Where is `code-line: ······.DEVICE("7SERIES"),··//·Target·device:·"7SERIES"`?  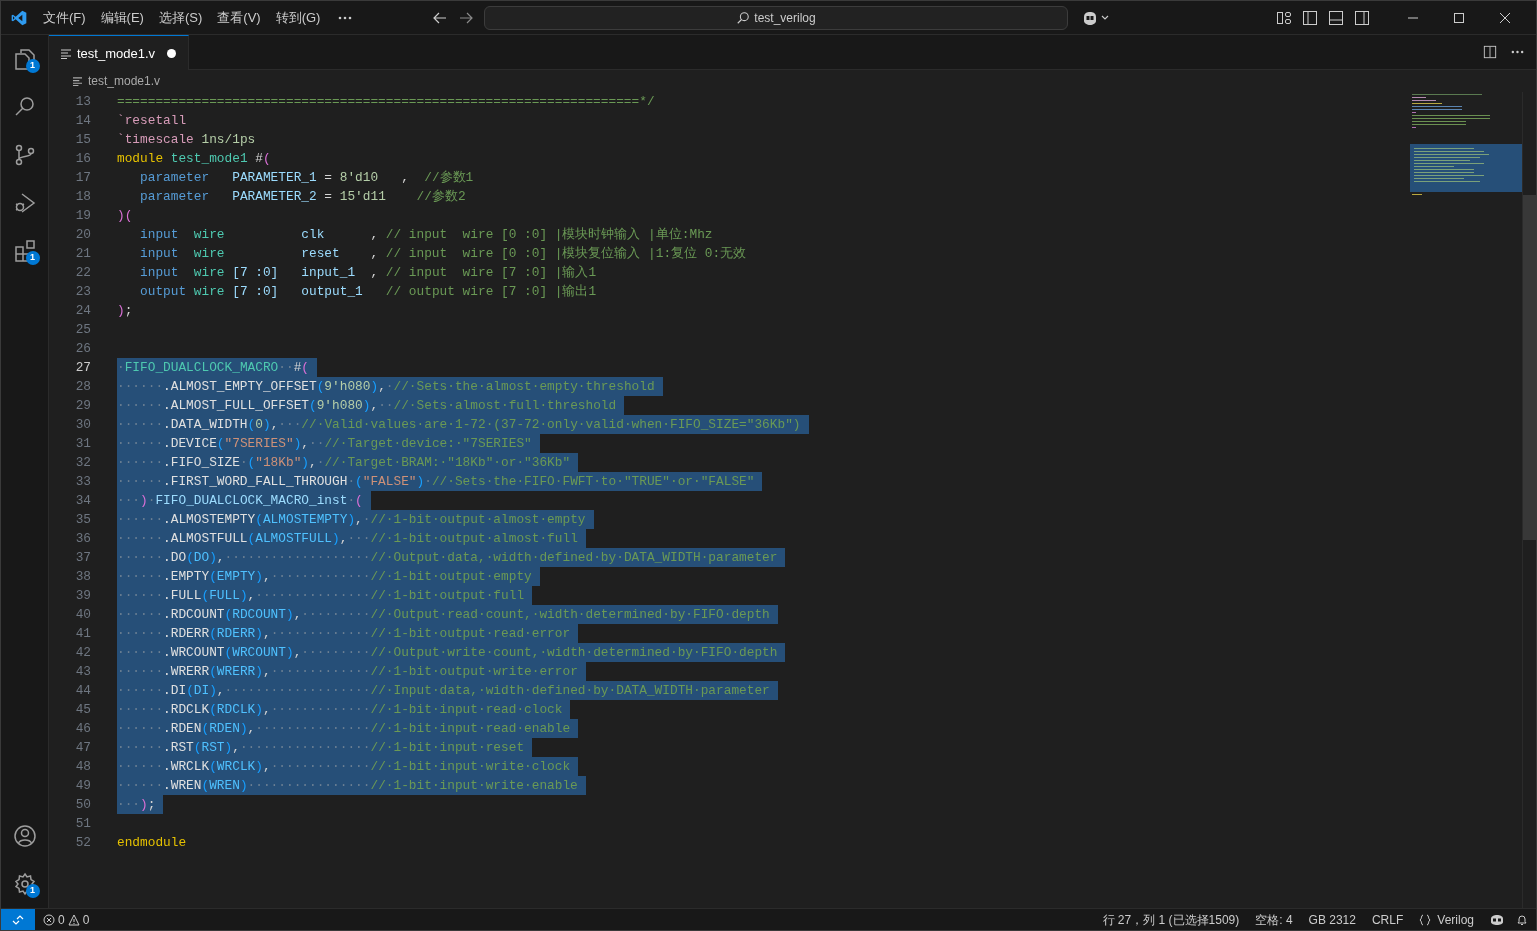 code-line: ······.DEVICE("7SERIES"),··//·Target·device:·"7SERIES" is located at coordinates (324, 443).